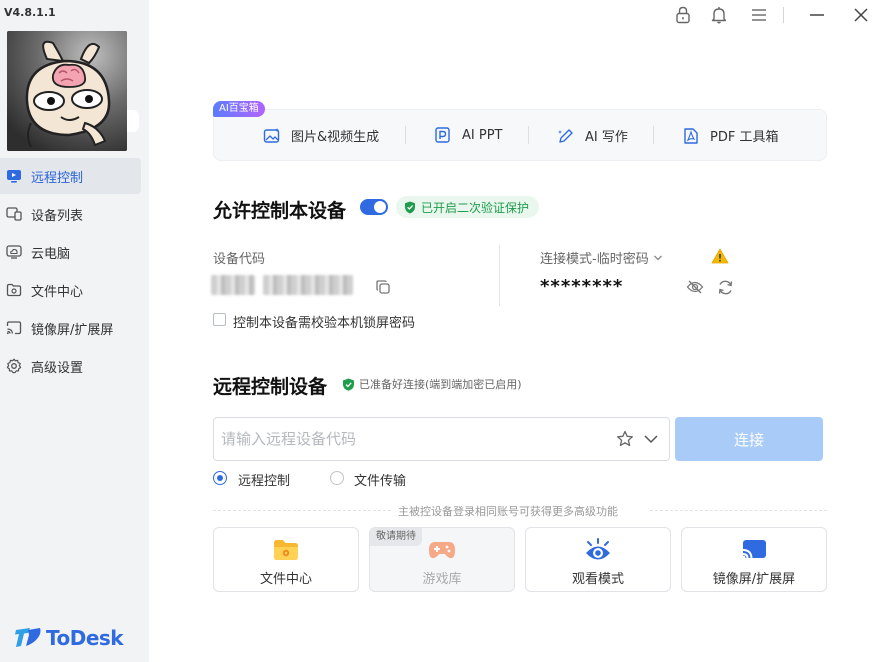 This screenshot has width=878, height=662. Describe the element at coordinates (566, 136) in the screenshot. I see `pen-icon` at that location.